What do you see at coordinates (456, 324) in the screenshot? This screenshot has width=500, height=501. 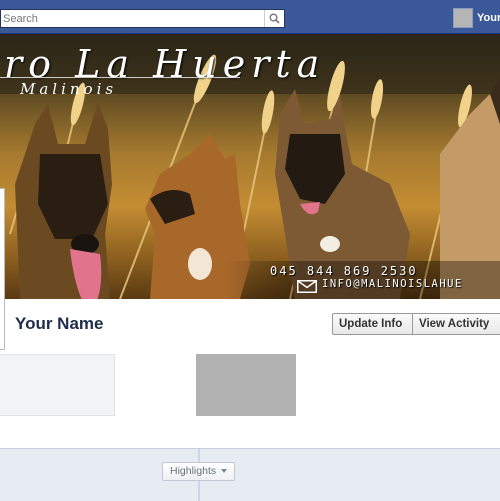 I see `view-activity-button: View Activity` at bounding box center [456, 324].